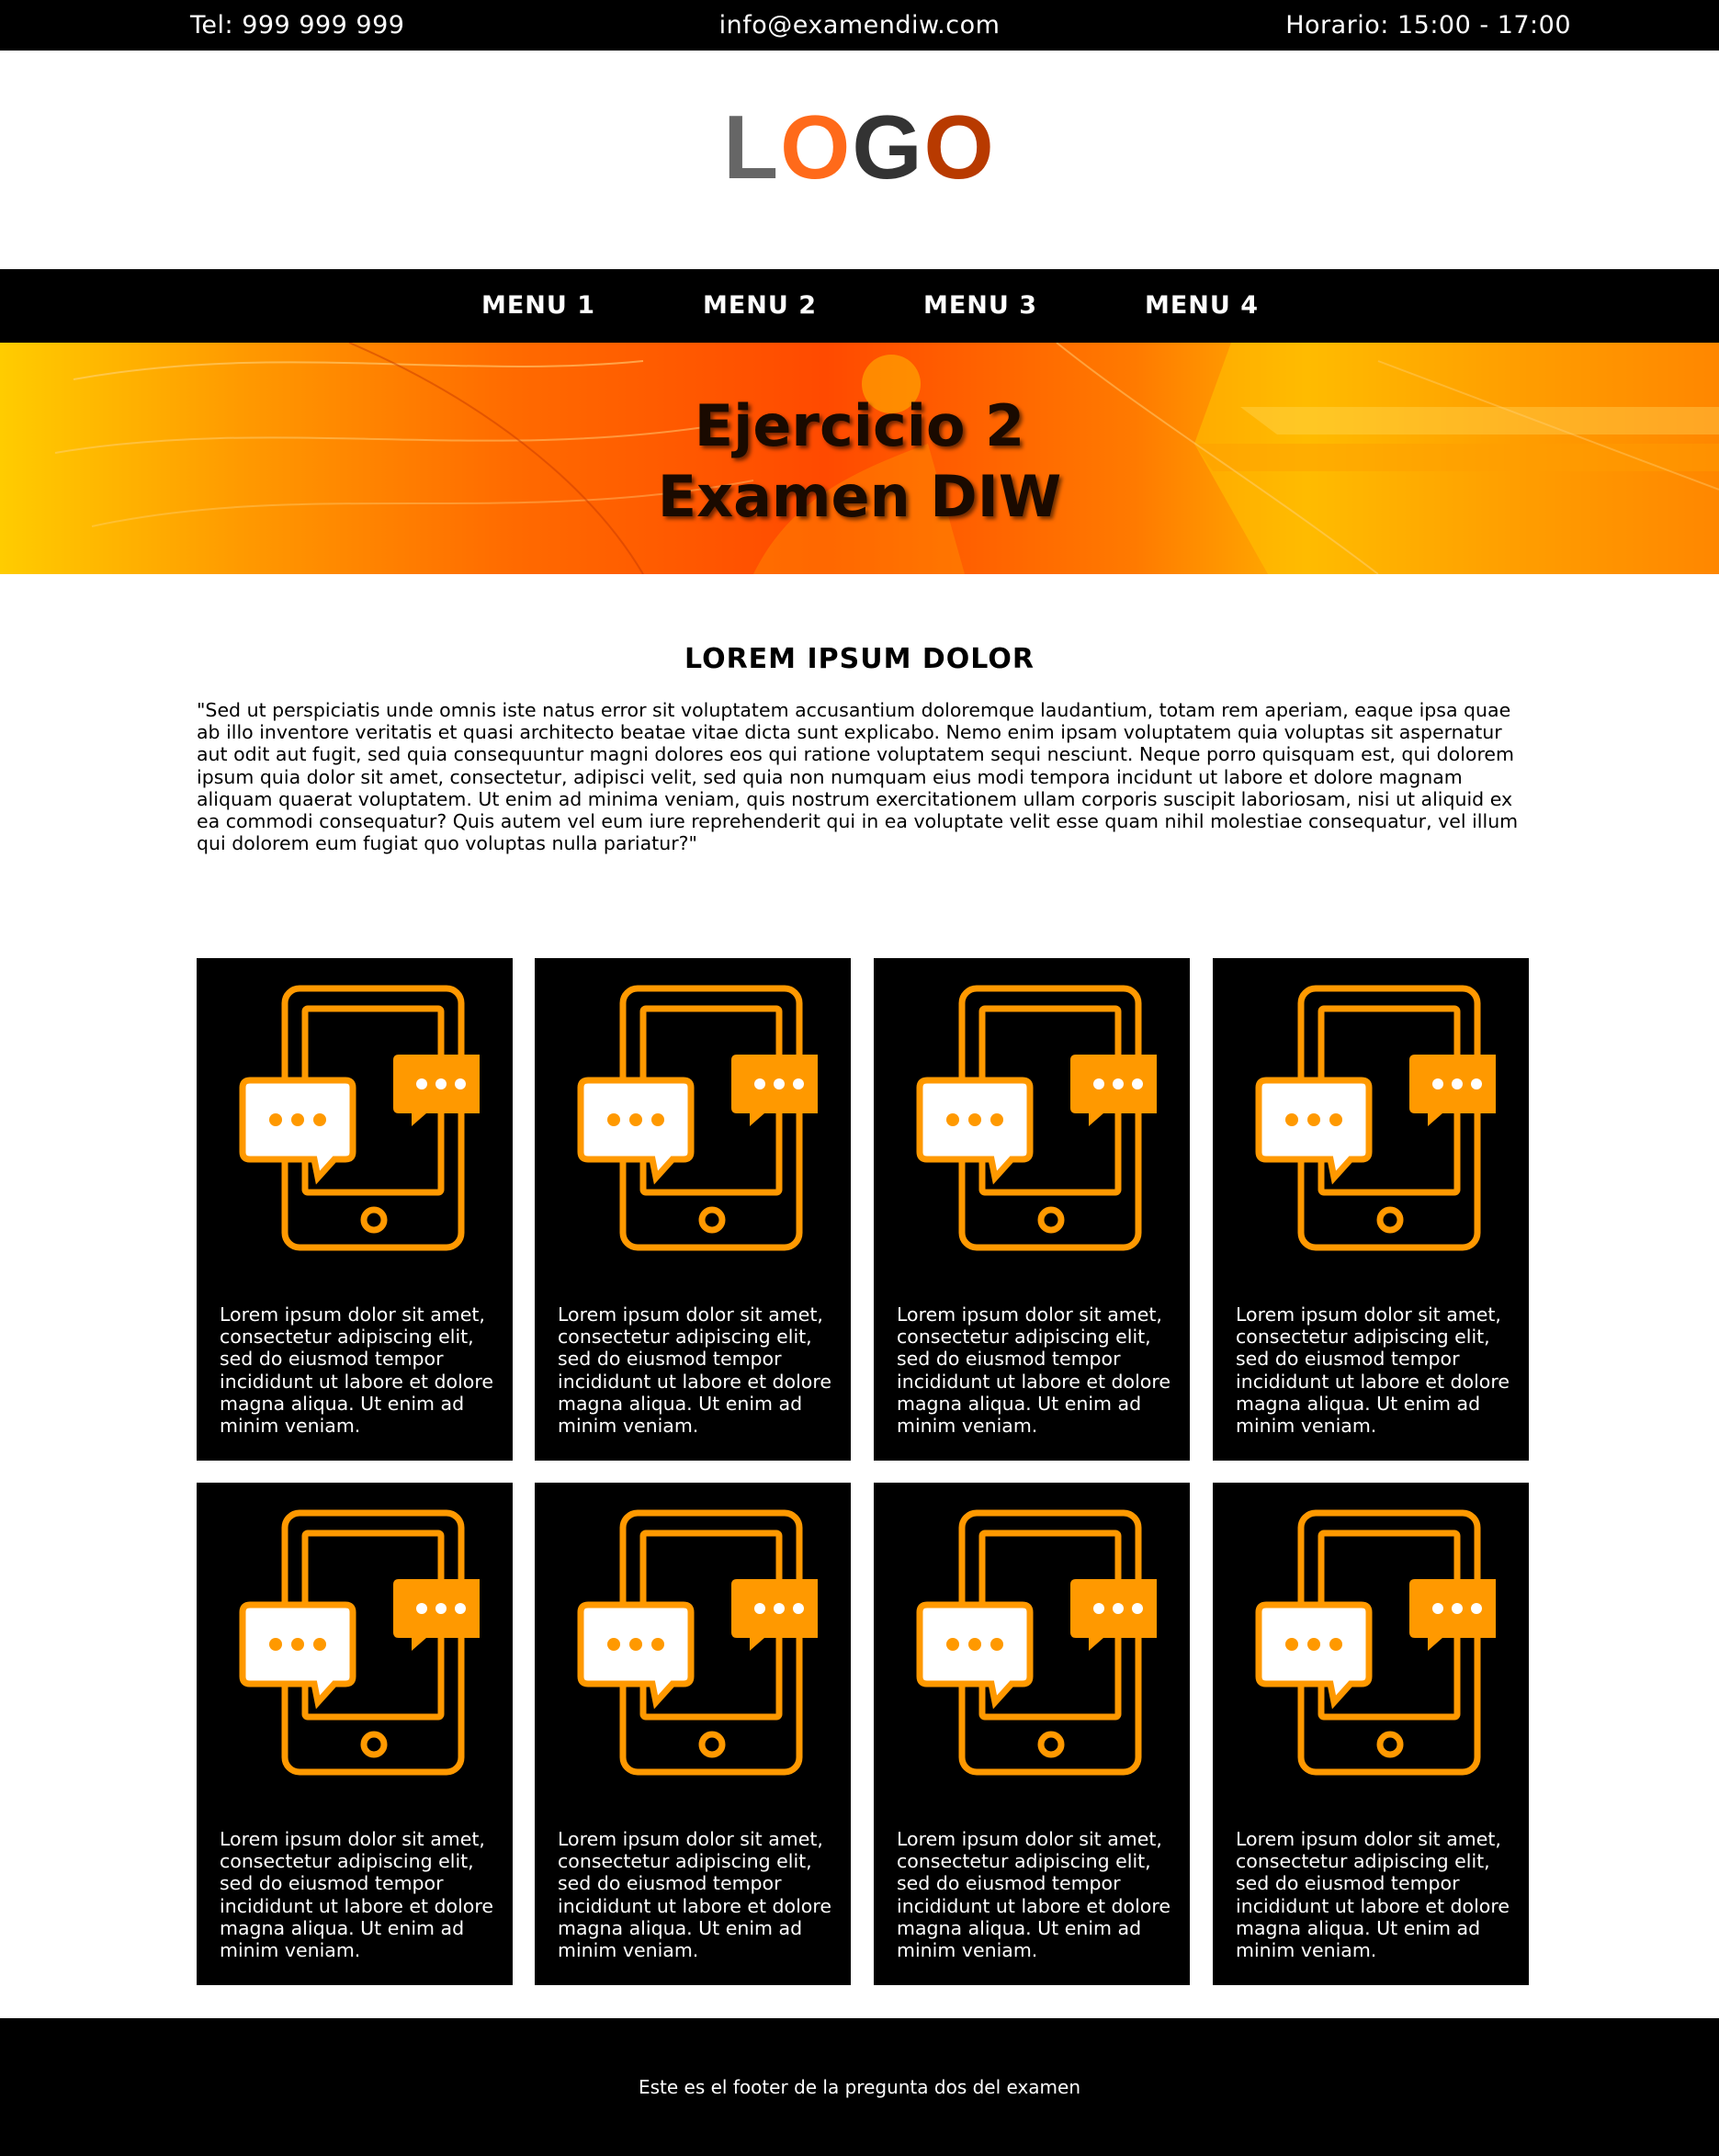 The height and width of the screenshot is (2156, 1719). I want to click on nav-item-menu-1: MENU 1, so click(538, 306).